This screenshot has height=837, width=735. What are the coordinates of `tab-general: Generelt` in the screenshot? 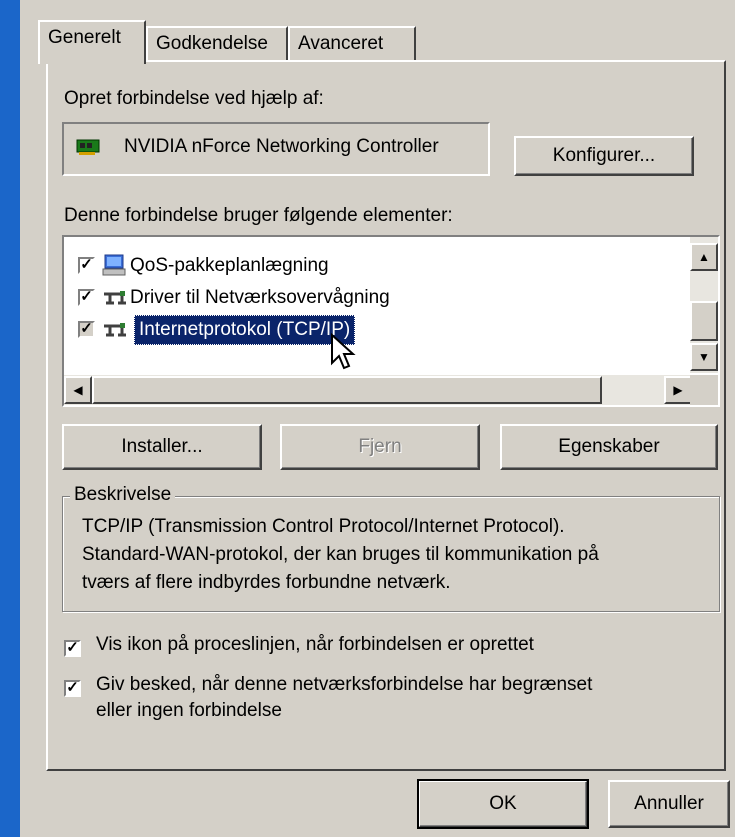 It's located at (92, 42).